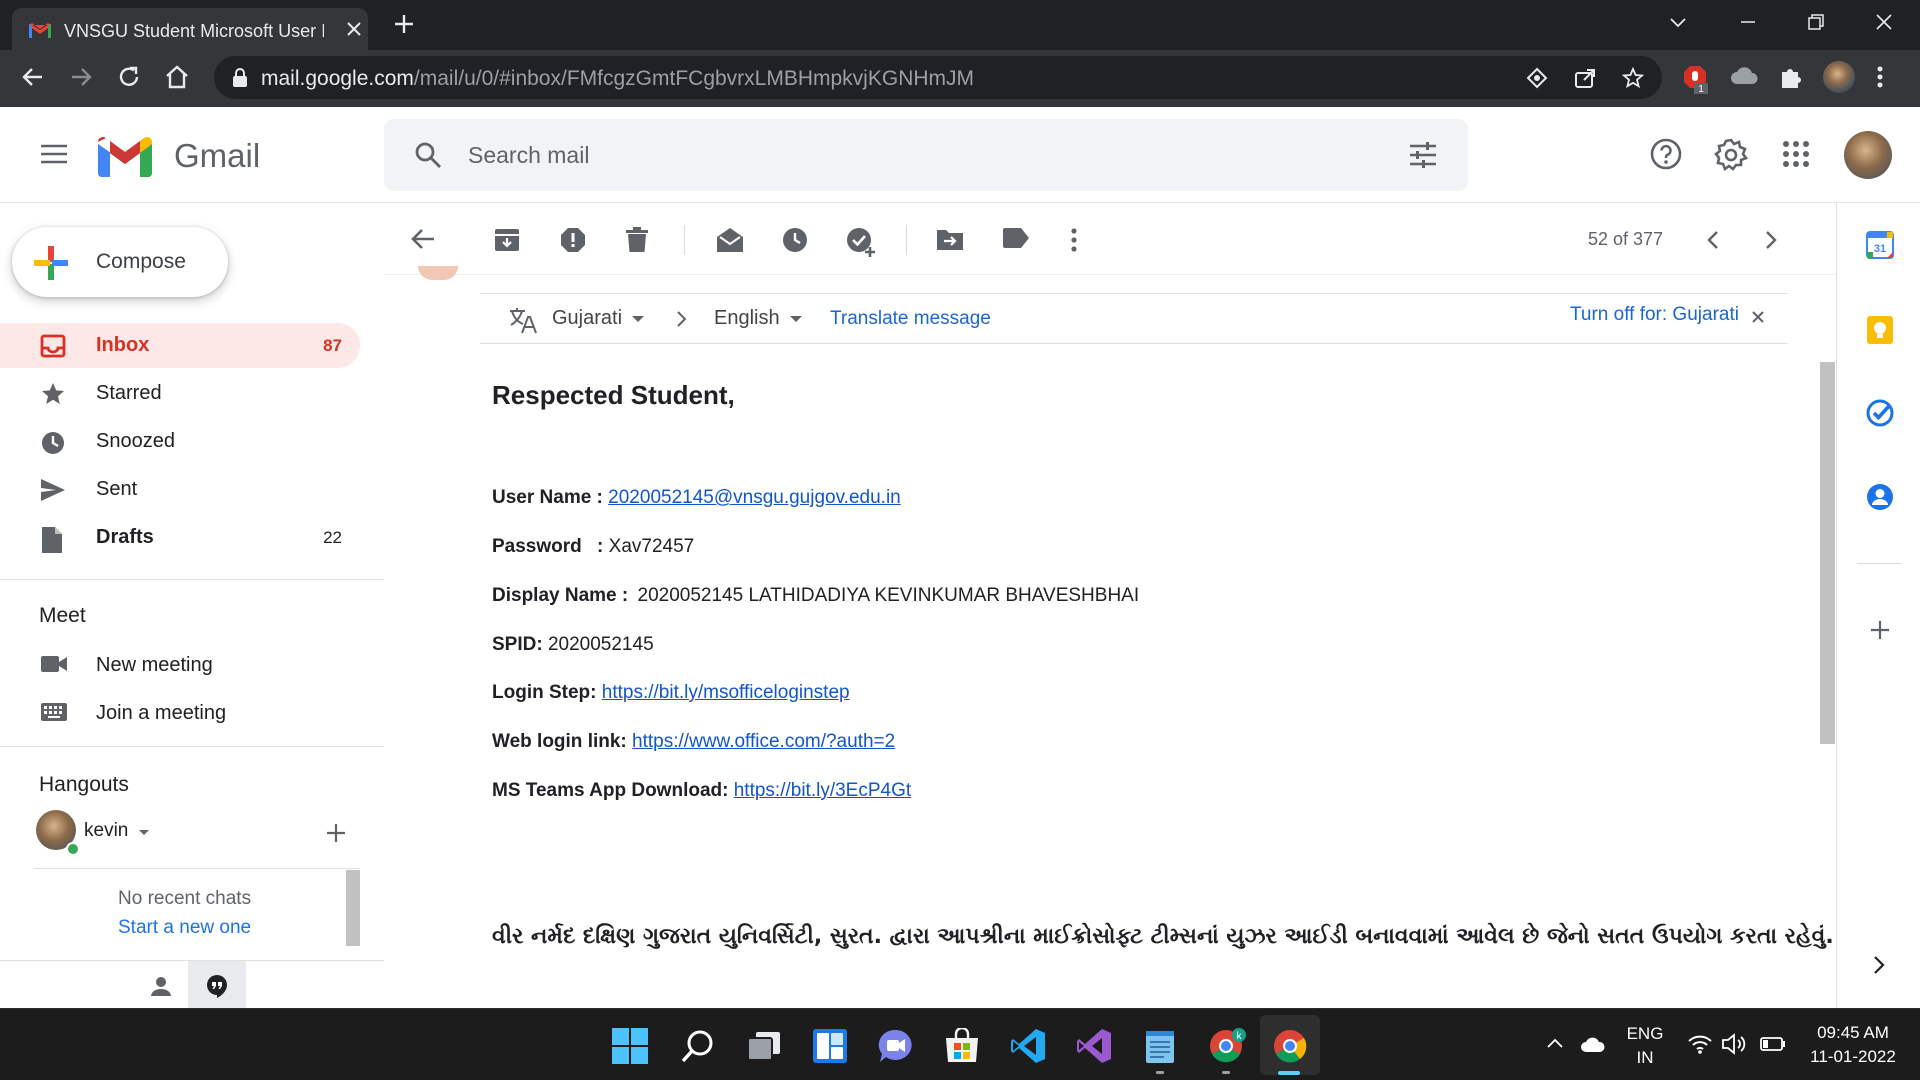  I want to click on profile-avatar-icon, so click(1839, 77).